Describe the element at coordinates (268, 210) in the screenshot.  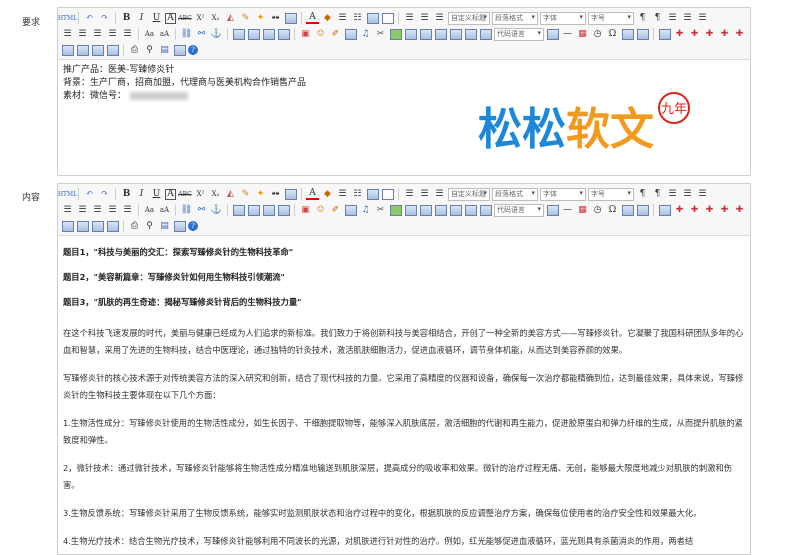
I see `image-right-icon` at that location.